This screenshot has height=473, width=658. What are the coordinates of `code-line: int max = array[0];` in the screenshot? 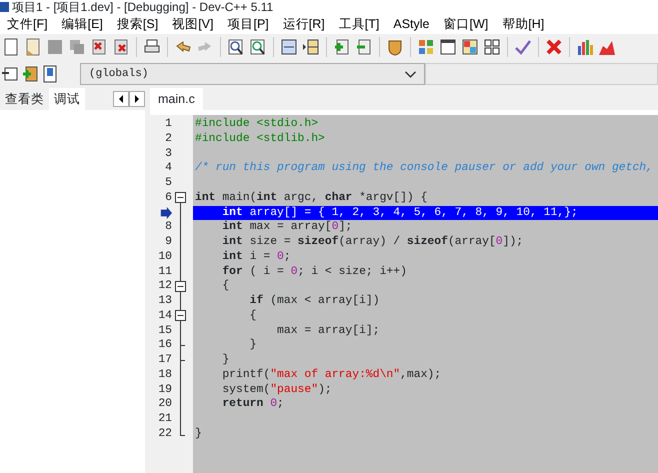 It's located at (286, 227).